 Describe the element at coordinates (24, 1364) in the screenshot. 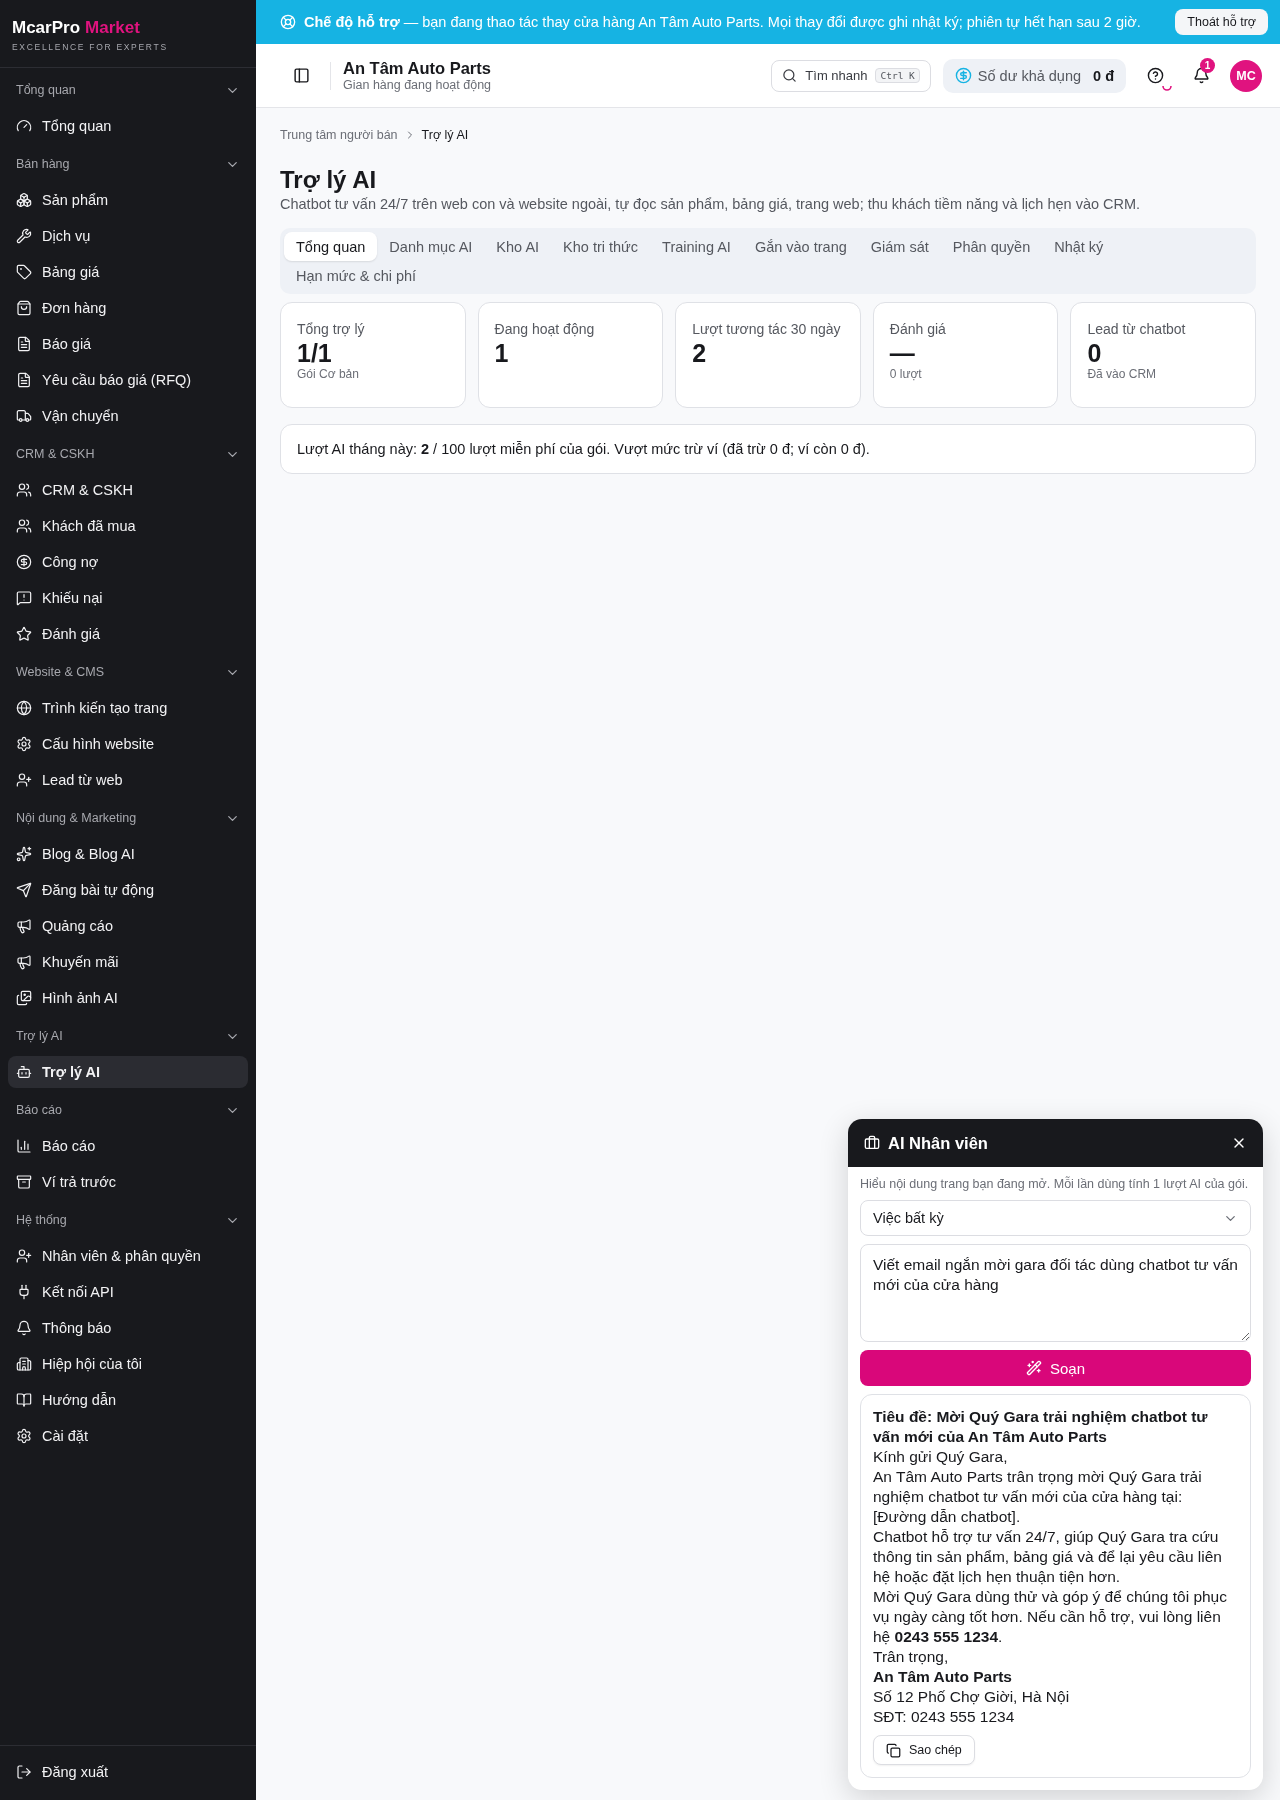

I see `building-icon` at that location.